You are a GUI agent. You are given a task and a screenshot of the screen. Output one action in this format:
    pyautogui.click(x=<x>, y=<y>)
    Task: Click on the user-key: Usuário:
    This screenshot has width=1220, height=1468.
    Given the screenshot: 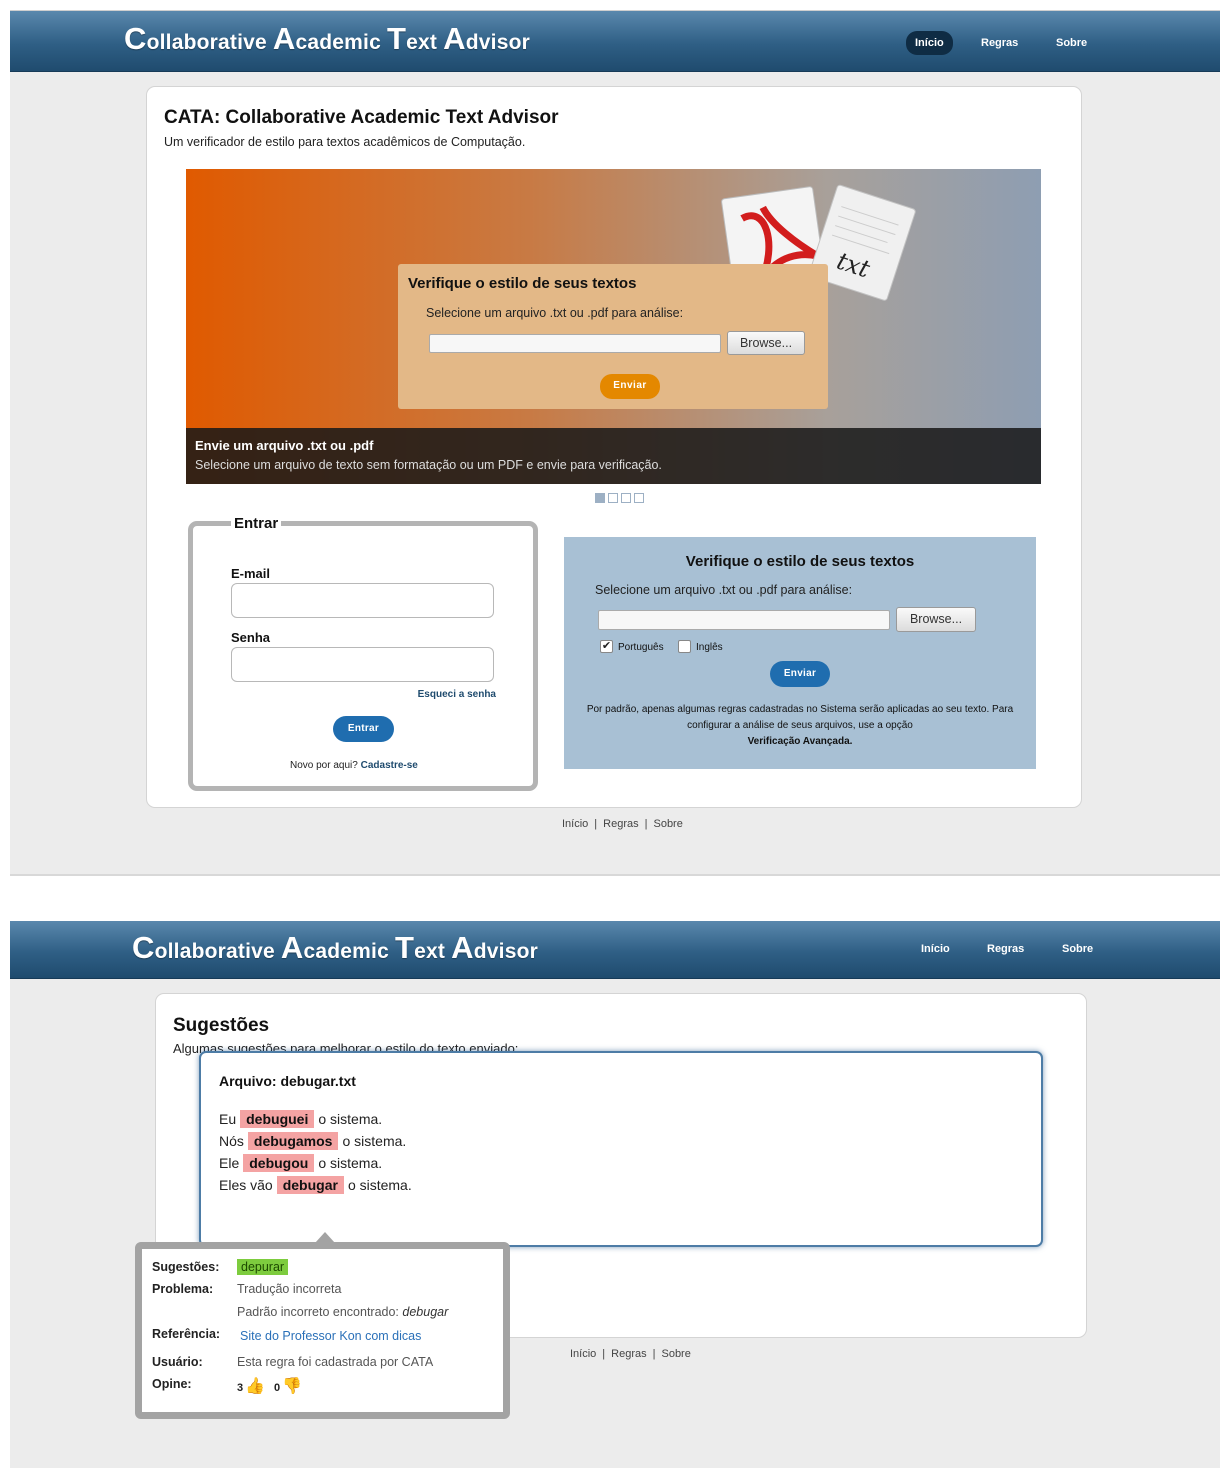 What is the action you would take?
    pyautogui.click(x=177, y=1362)
    